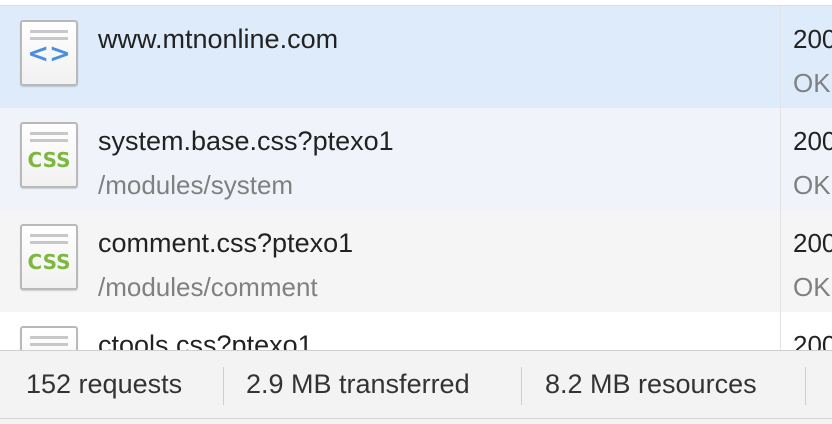  I want to click on request-path: /modules/comment, so click(208, 287).